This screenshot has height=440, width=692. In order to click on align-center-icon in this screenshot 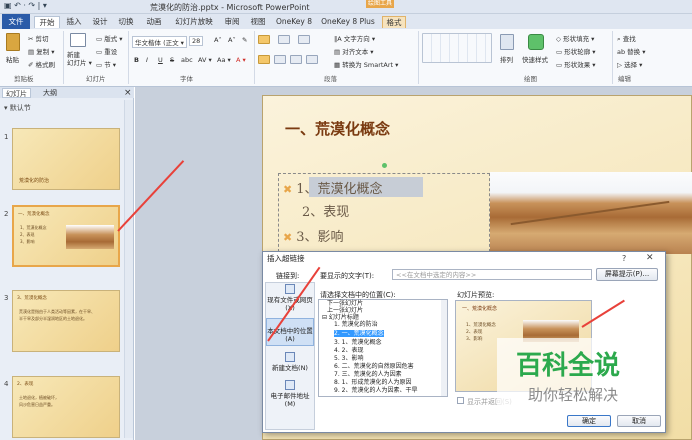, I will do `click(280, 59)`.